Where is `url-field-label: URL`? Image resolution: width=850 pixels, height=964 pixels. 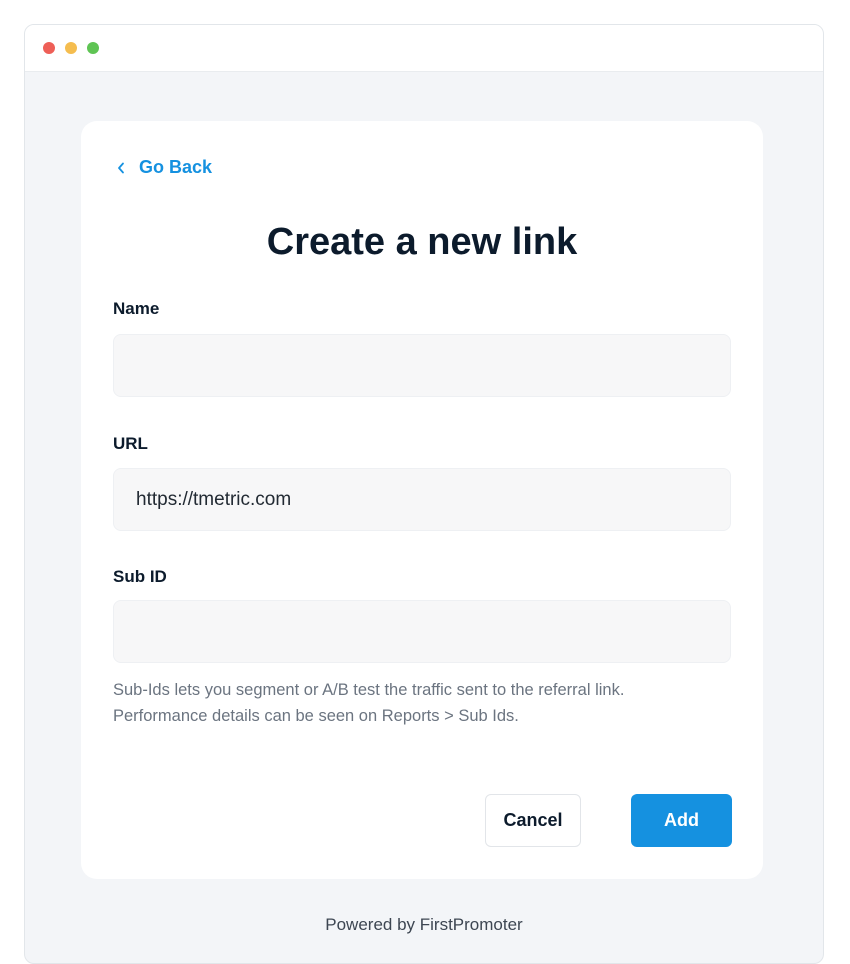
url-field-label: URL is located at coordinates (130, 443).